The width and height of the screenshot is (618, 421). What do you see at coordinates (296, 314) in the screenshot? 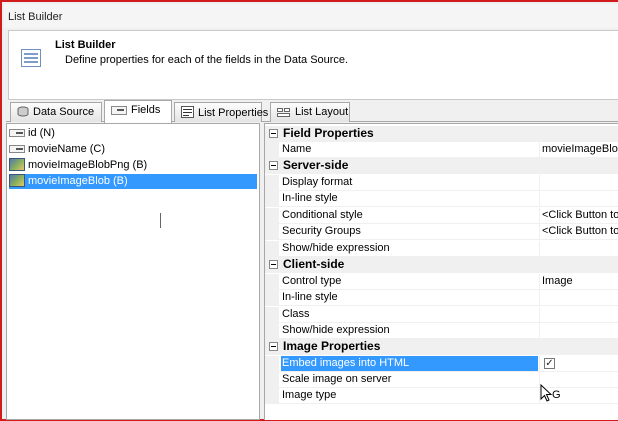
I see `property-name: Class` at bounding box center [296, 314].